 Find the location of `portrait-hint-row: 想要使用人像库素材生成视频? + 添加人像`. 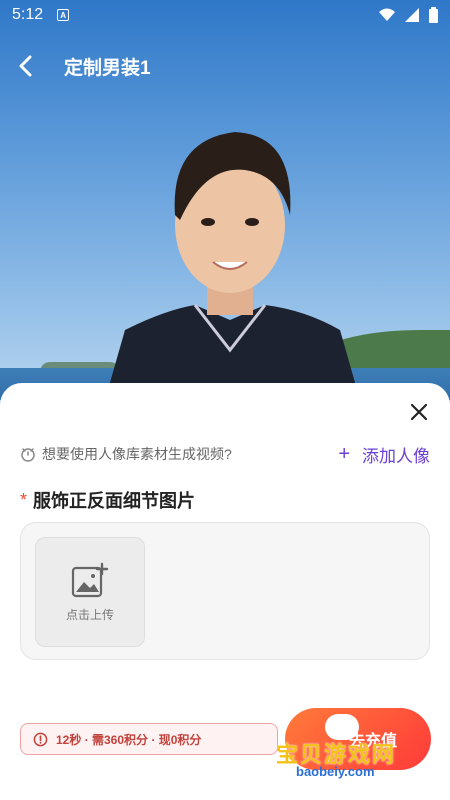

portrait-hint-row: 想要使用人像库素材生成视频? + 添加人像 is located at coordinates (225, 454).